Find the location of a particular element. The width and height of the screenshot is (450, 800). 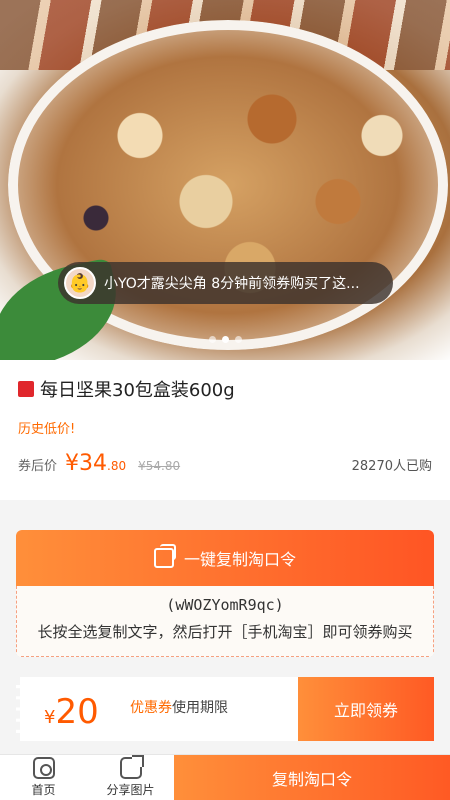

coupon-currency: ¥ is located at coordinates (50, 717).